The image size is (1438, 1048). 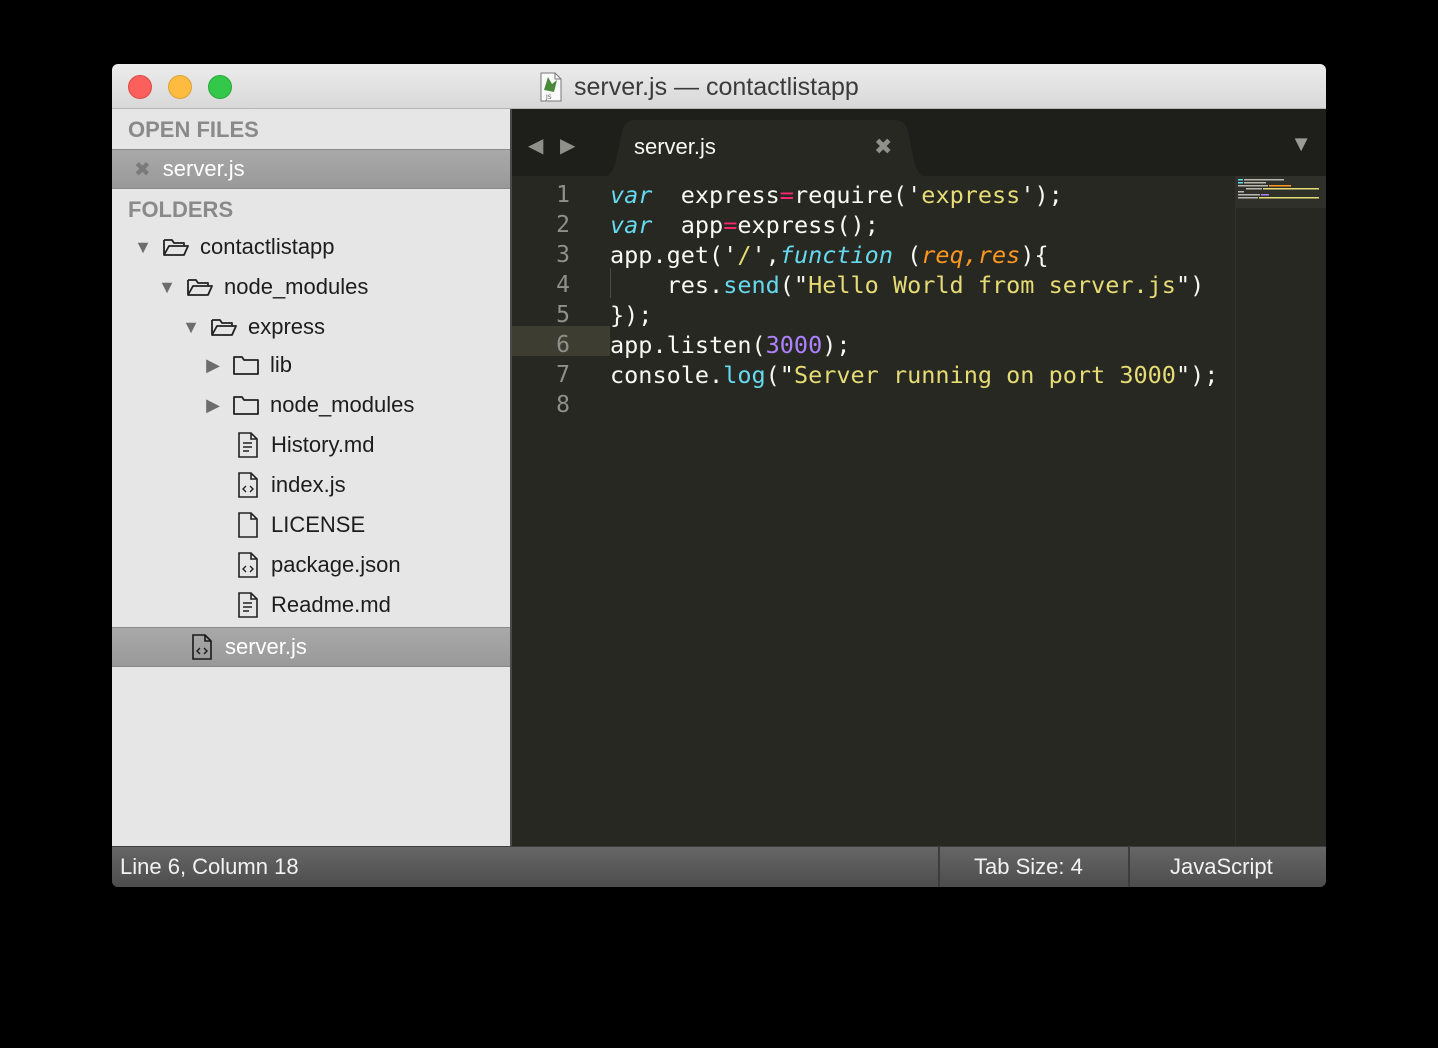 I want to click on line-number: 3, so click(x=563, y=255).